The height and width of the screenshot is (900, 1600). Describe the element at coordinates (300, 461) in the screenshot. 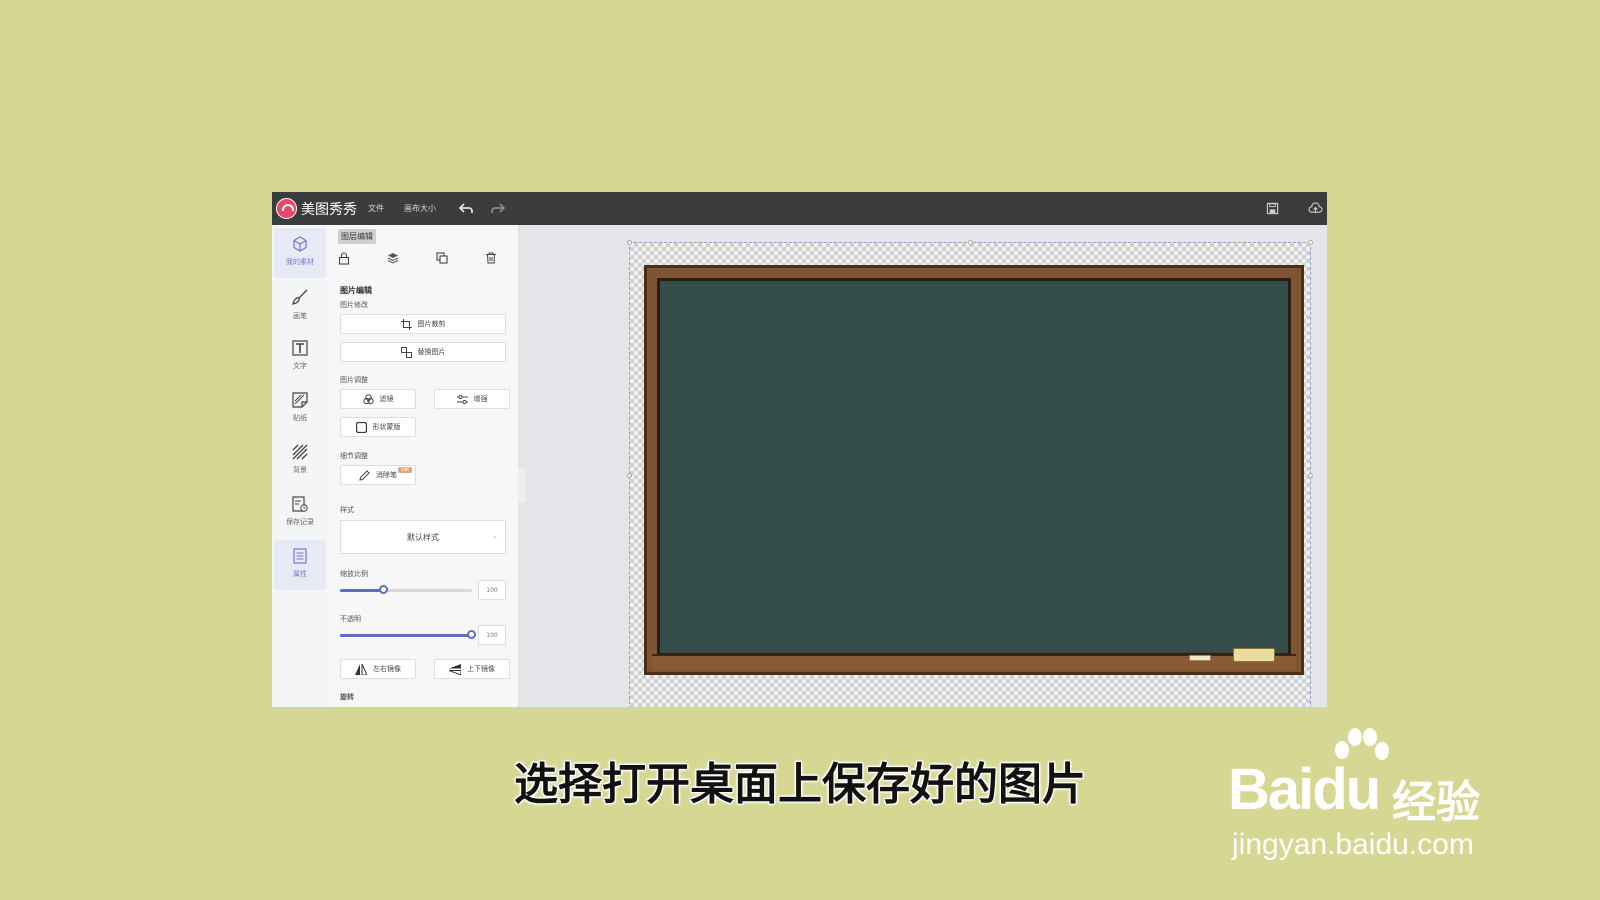

I see `sidebar-item-background: 背景` at that location.